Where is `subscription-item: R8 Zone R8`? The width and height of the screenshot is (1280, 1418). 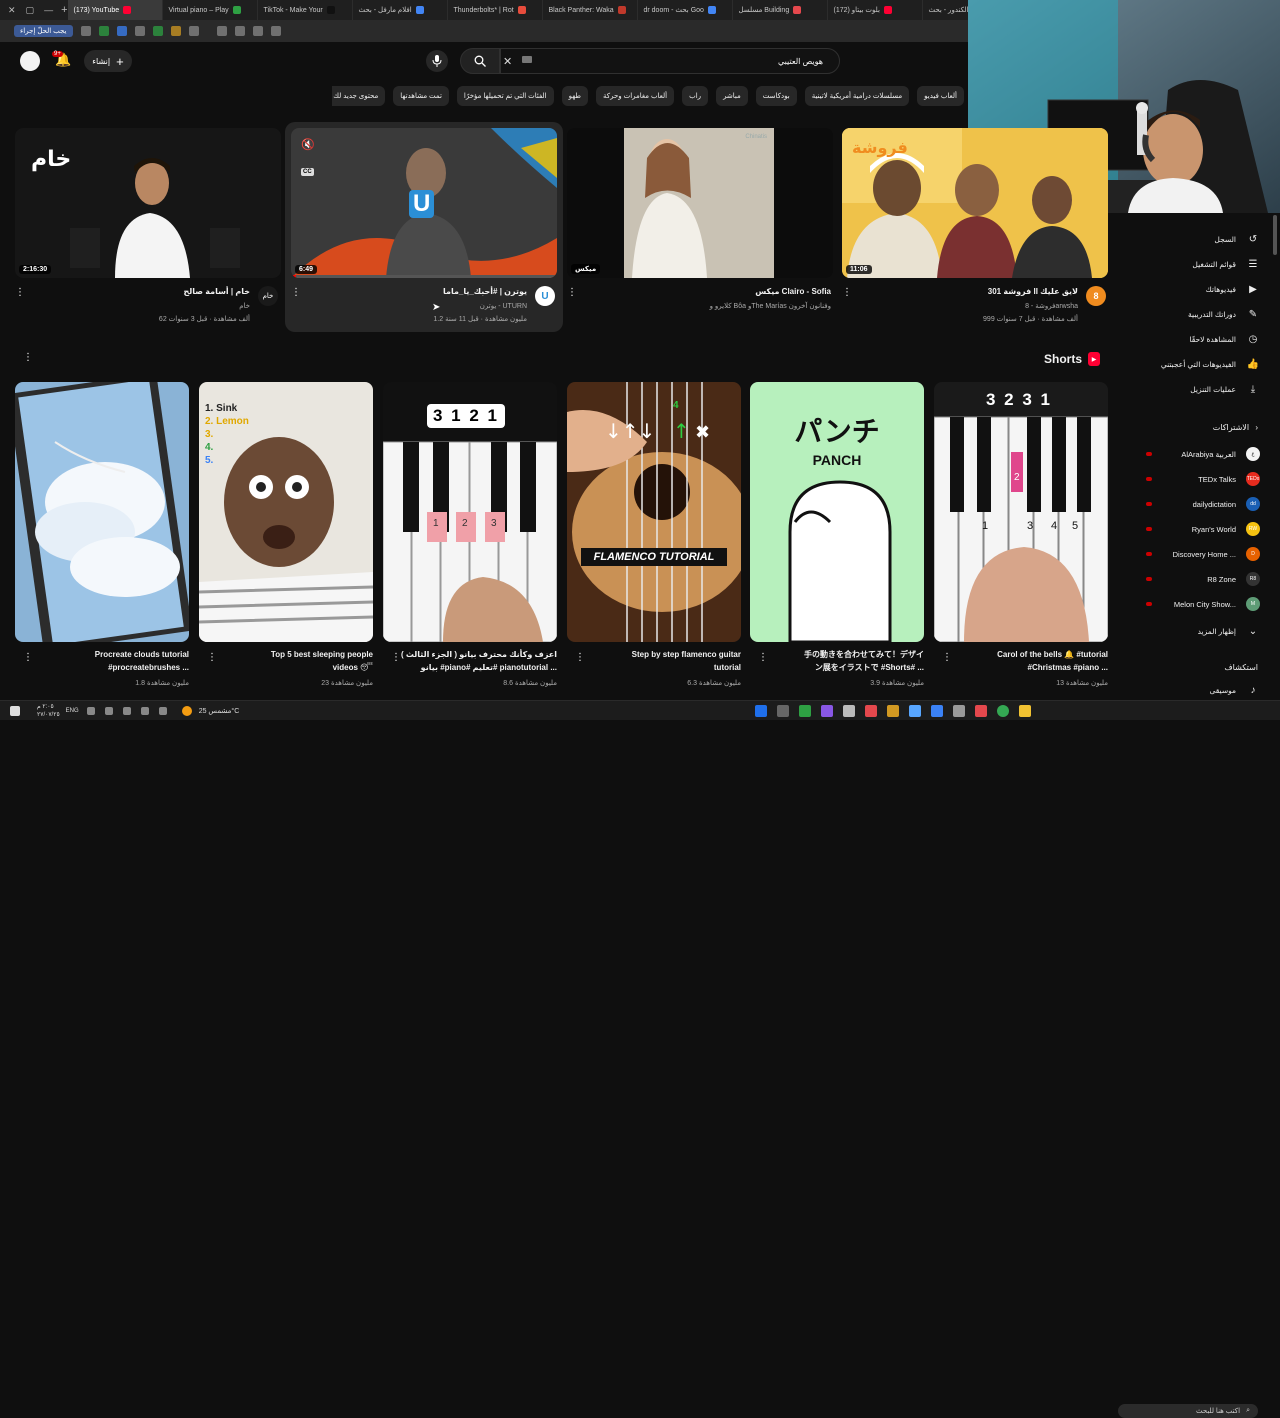
subscription-item: R8 Zone R8 is located at coordinates (1194, 579).